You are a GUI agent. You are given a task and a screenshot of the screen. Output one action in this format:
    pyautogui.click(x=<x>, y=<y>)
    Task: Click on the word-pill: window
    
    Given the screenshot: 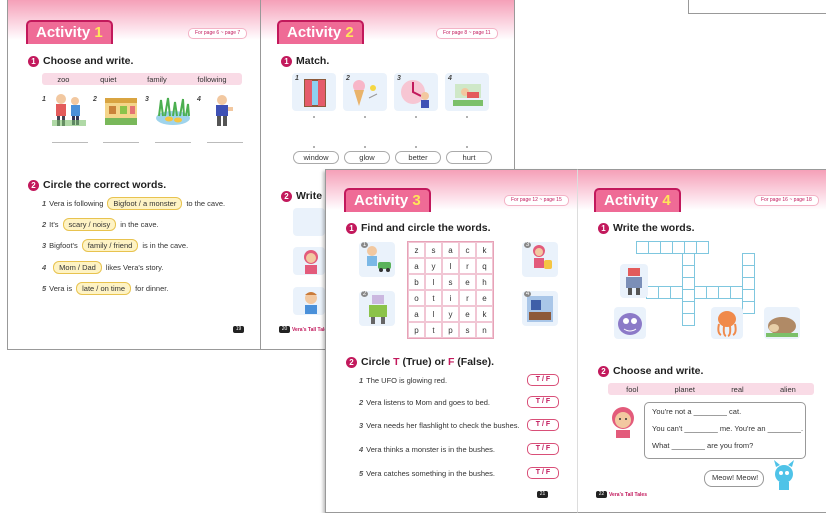 What is the action you would take?
    pyautogui.click(x=316, y=157)
    